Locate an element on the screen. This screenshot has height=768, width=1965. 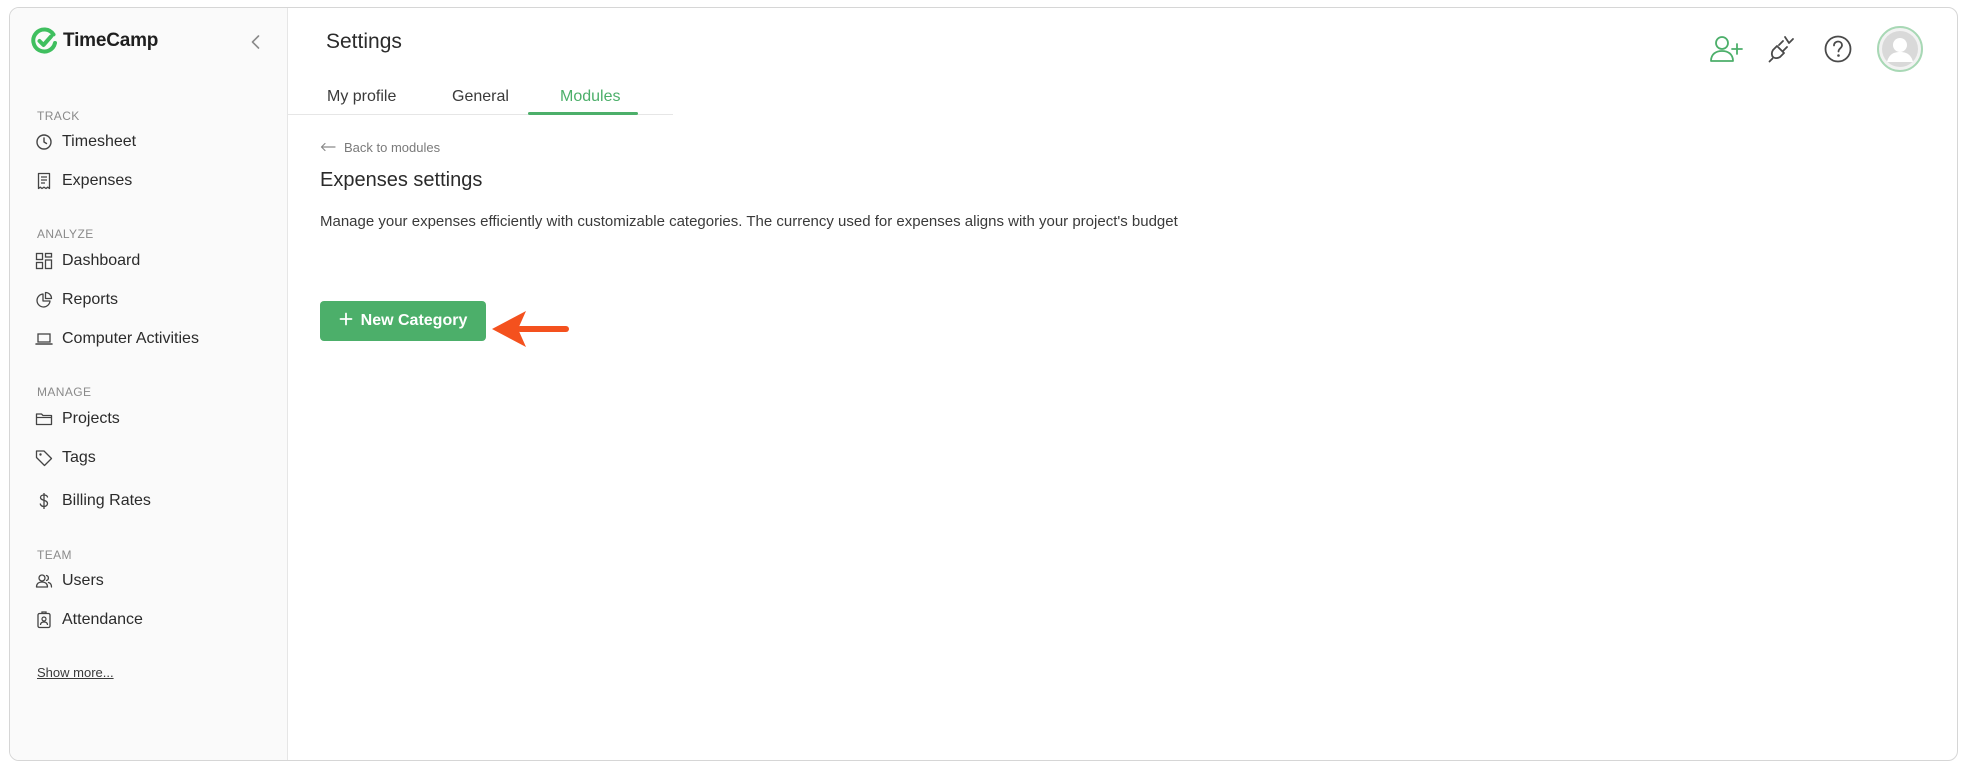
add-user-icon is located at coordinates (1726, 49).